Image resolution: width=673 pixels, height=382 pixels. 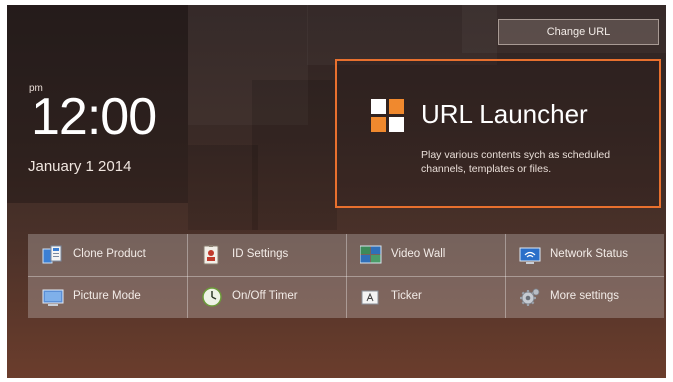 I want to click on clone-product-icon, so click(x=52, y=254).